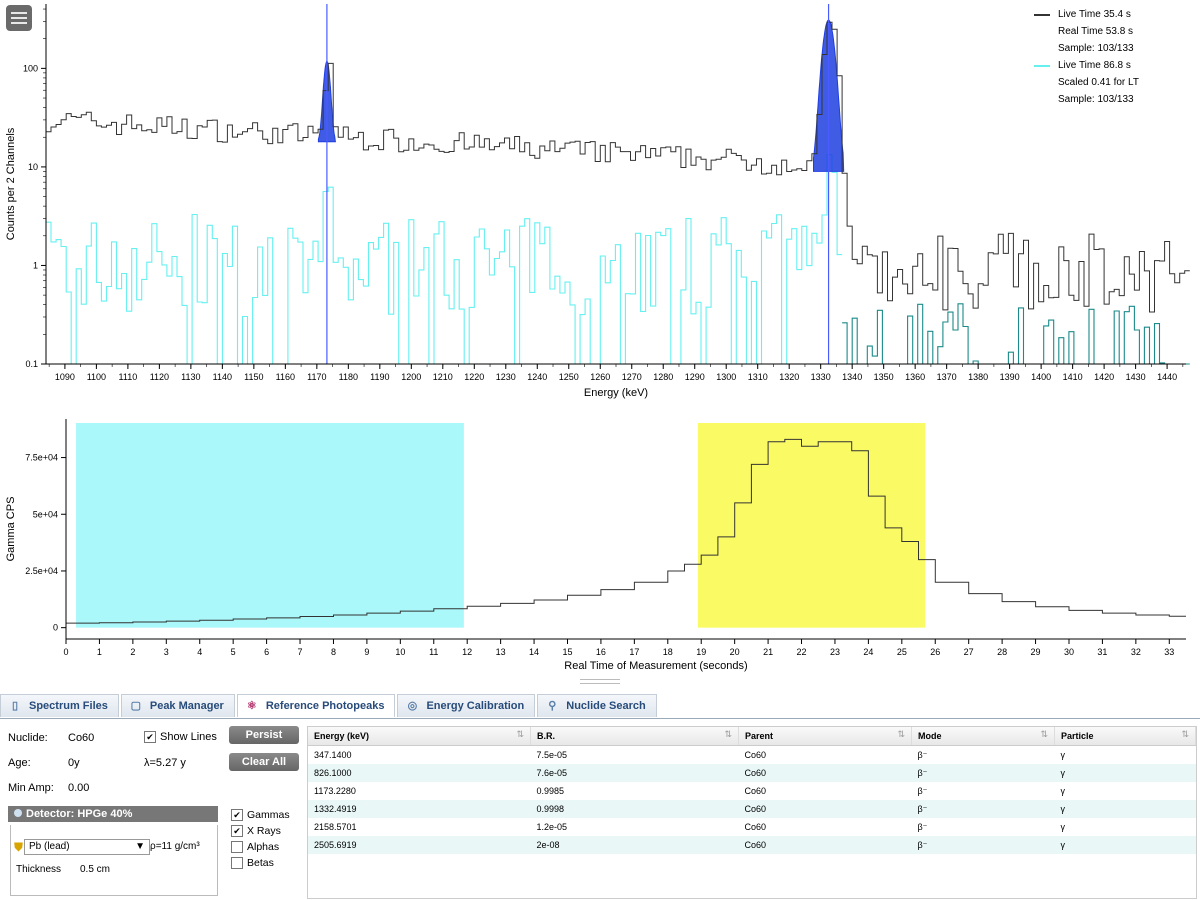 The image size is (1200, 900). I want to click on tab-peak-manager: ▢ Peak Manager, so click(177, 705).